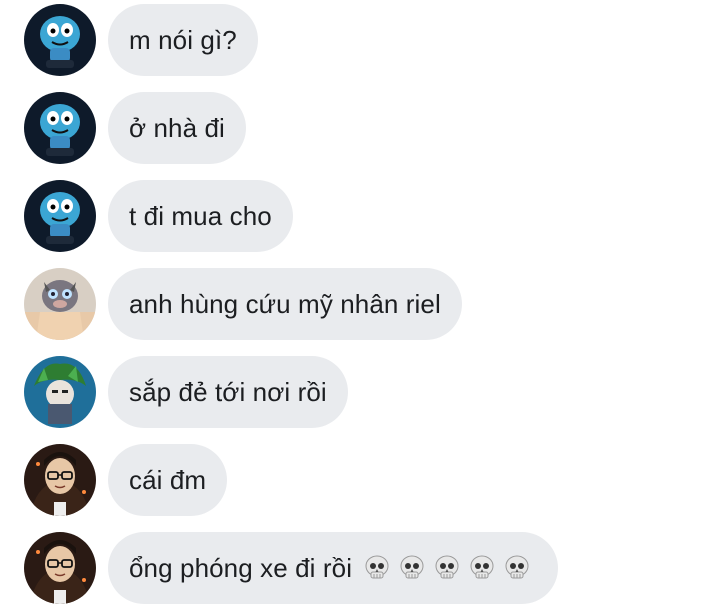 This screenshot has width=720, height=609. I want to click on message-text: sắp đẻ tới nơi rồi, so click(228, 391).